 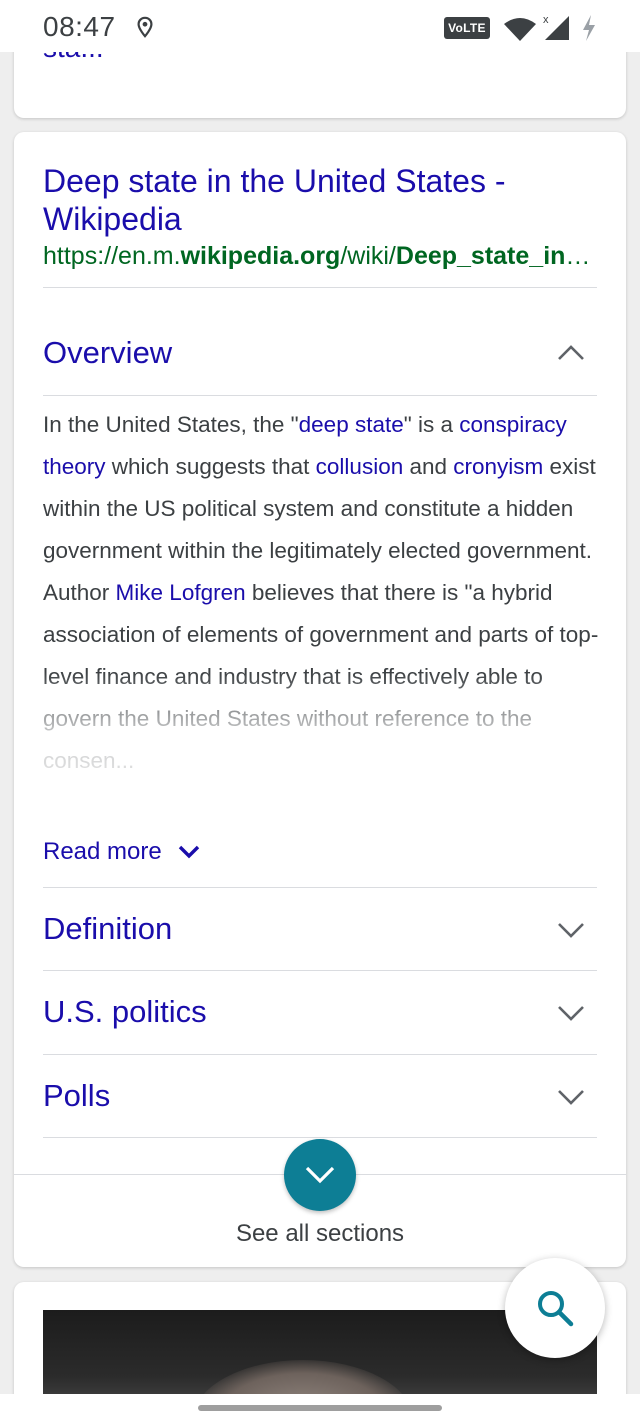 What do you see at coordinates (428, 466) in the screenshot?
I see `snippet-text: and` at bounding box center [428, 466].